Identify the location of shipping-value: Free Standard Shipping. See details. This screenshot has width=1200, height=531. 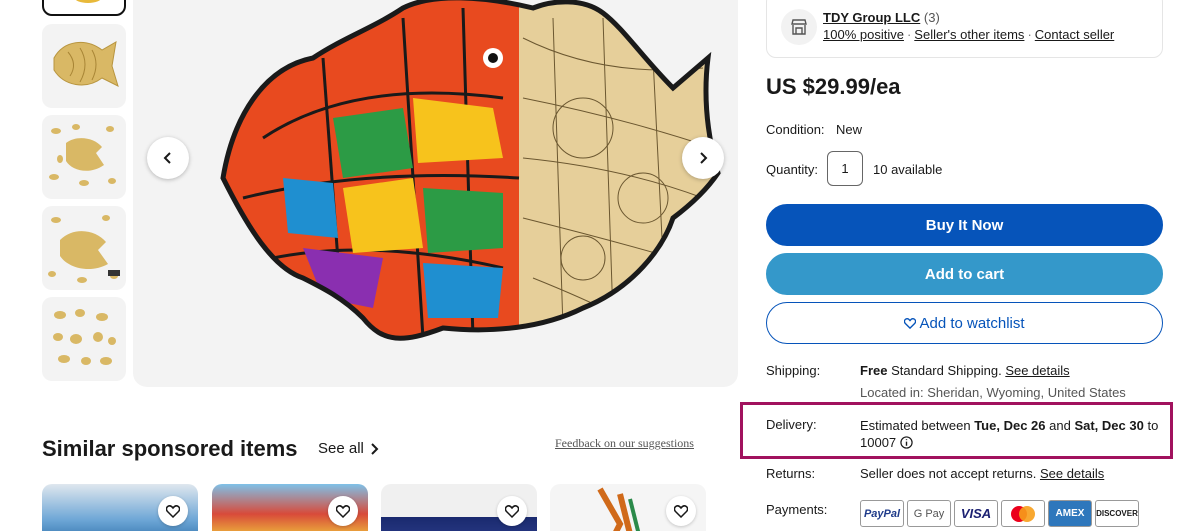
(965, 370).